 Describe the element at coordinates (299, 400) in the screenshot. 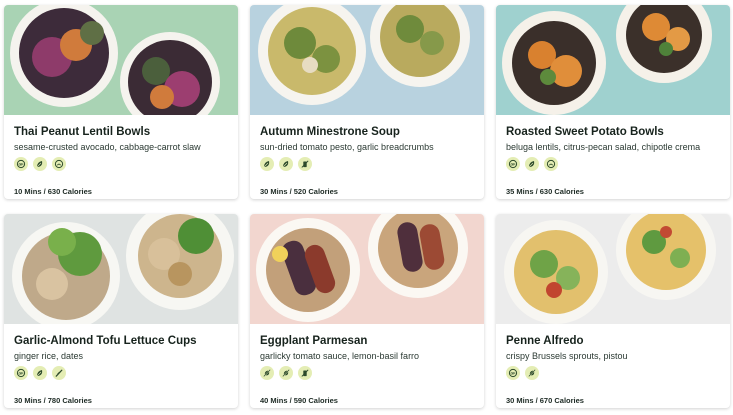

I see `recipe-meta: 40 Mins / 590 Calories` at that location.